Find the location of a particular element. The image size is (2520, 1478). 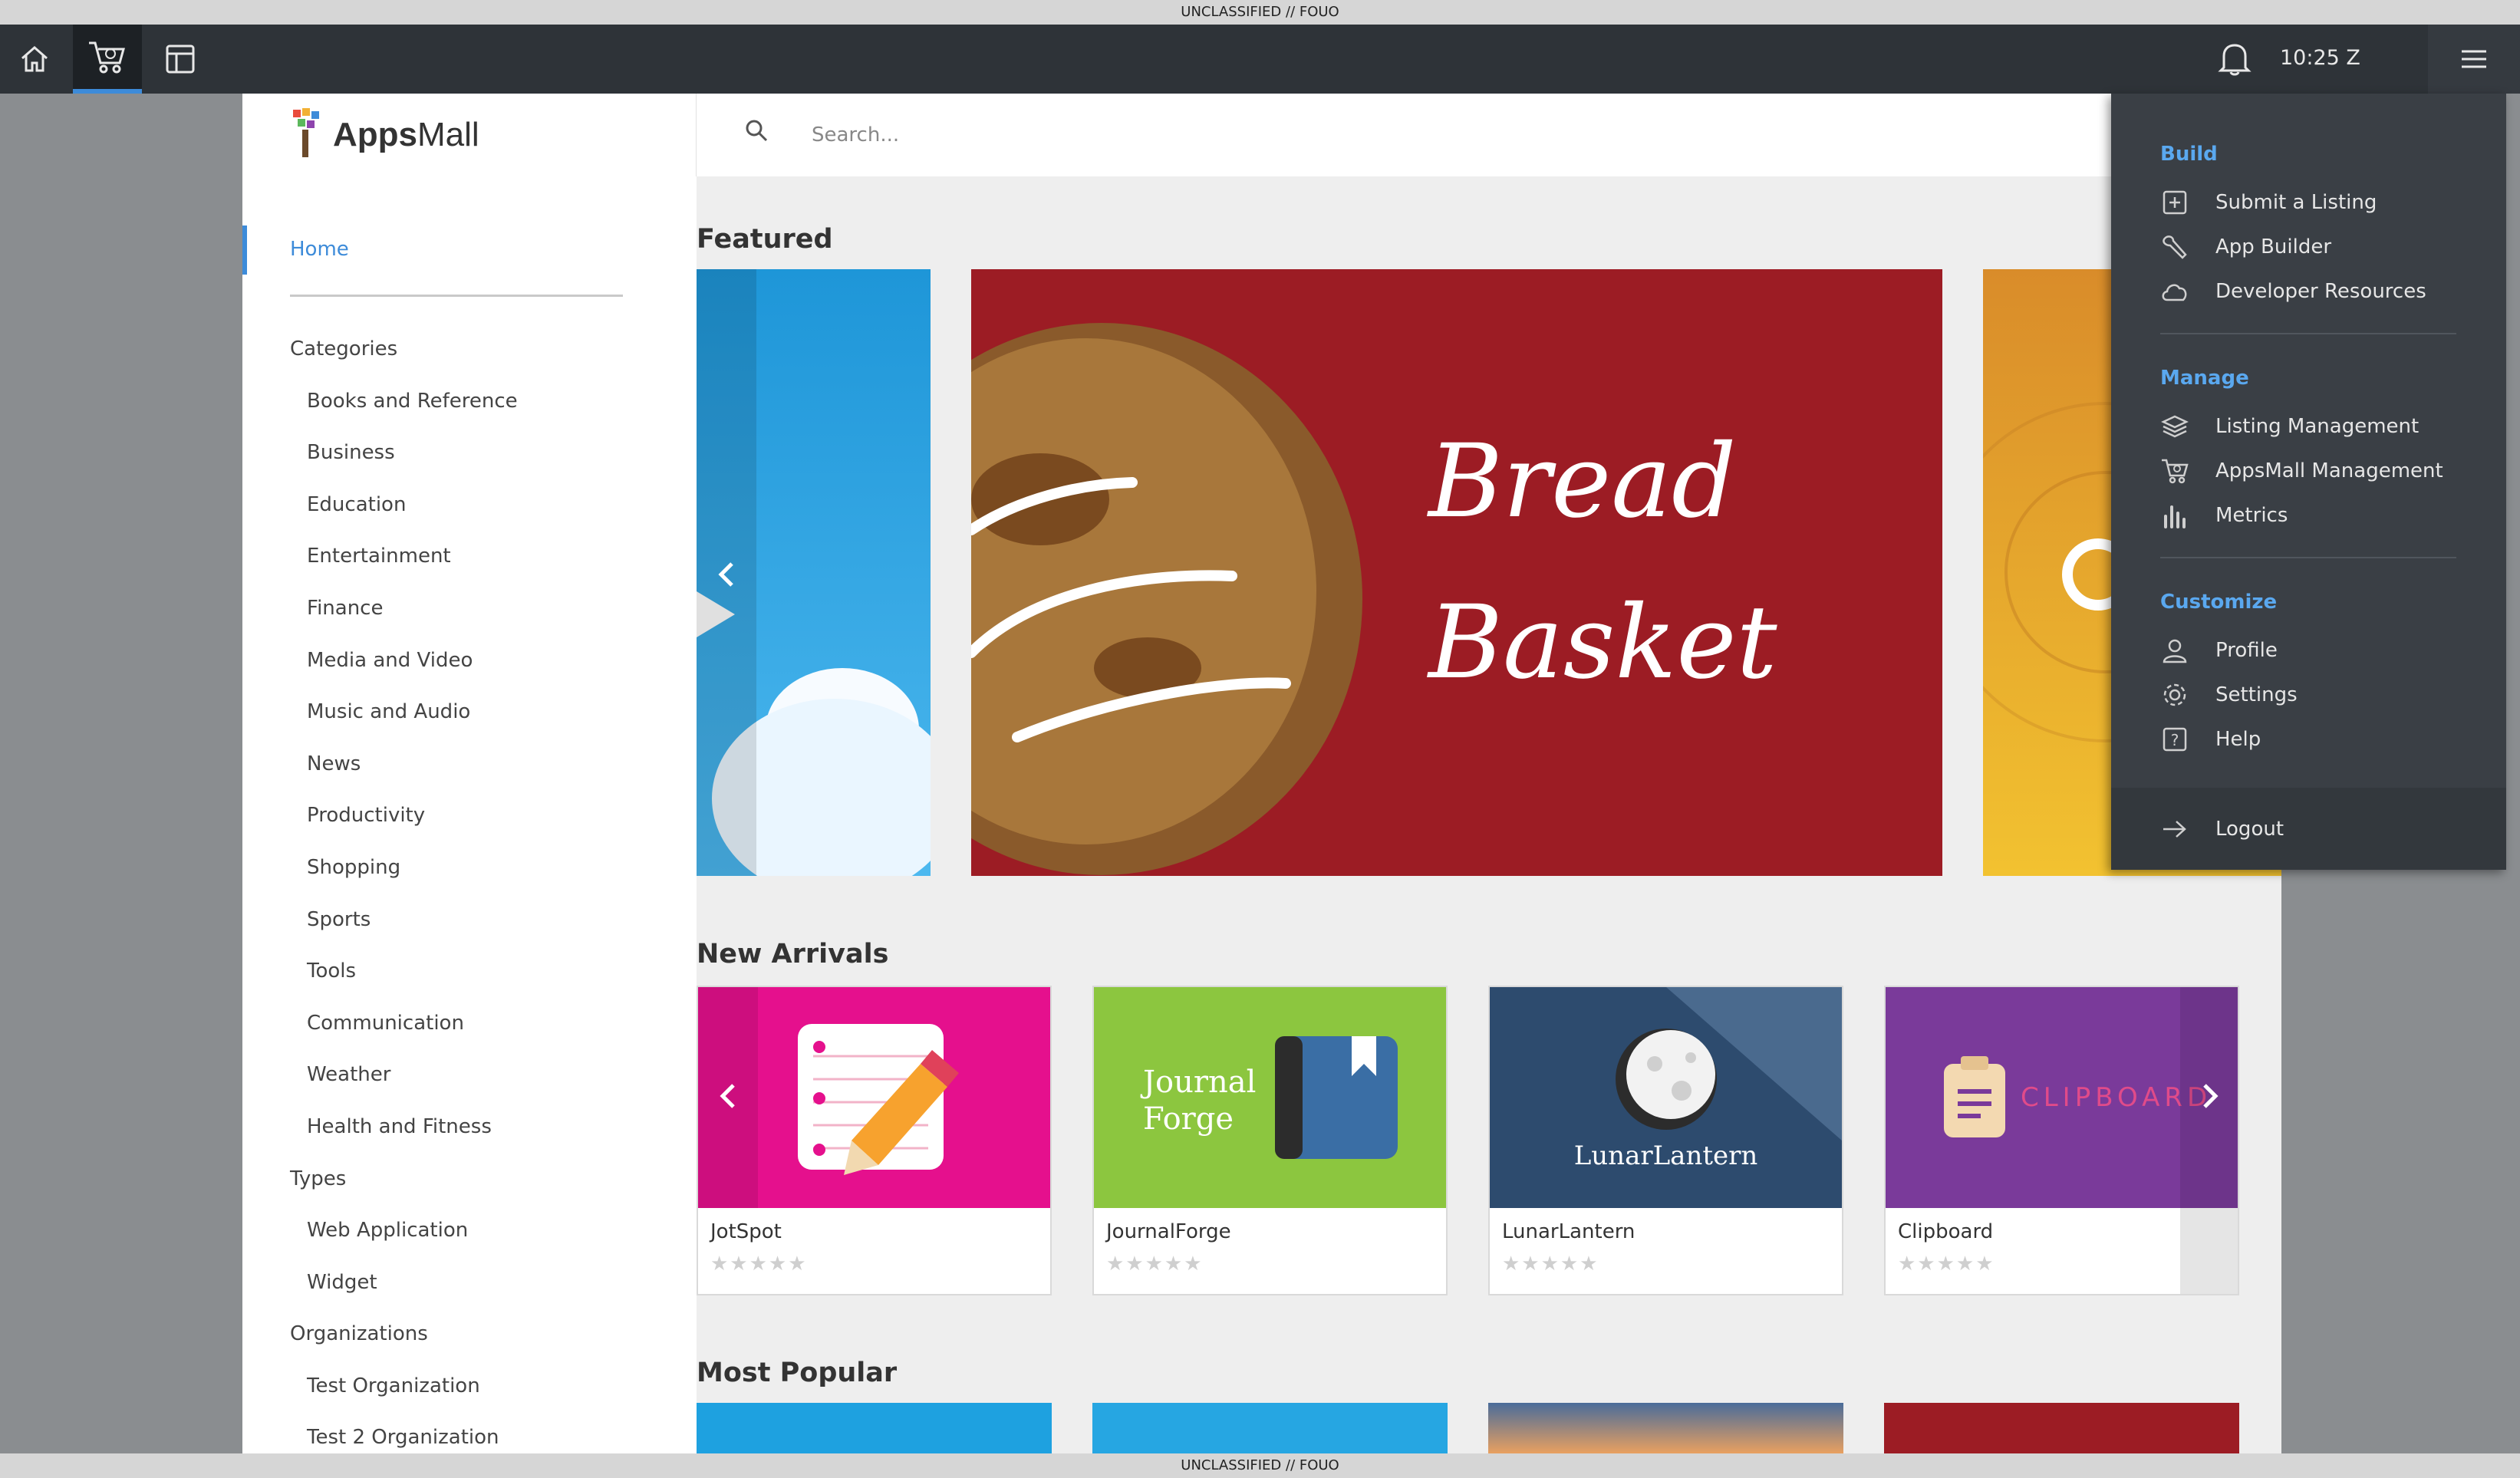

sidebar-item: Web Application is located at coordinates (482, 1231).